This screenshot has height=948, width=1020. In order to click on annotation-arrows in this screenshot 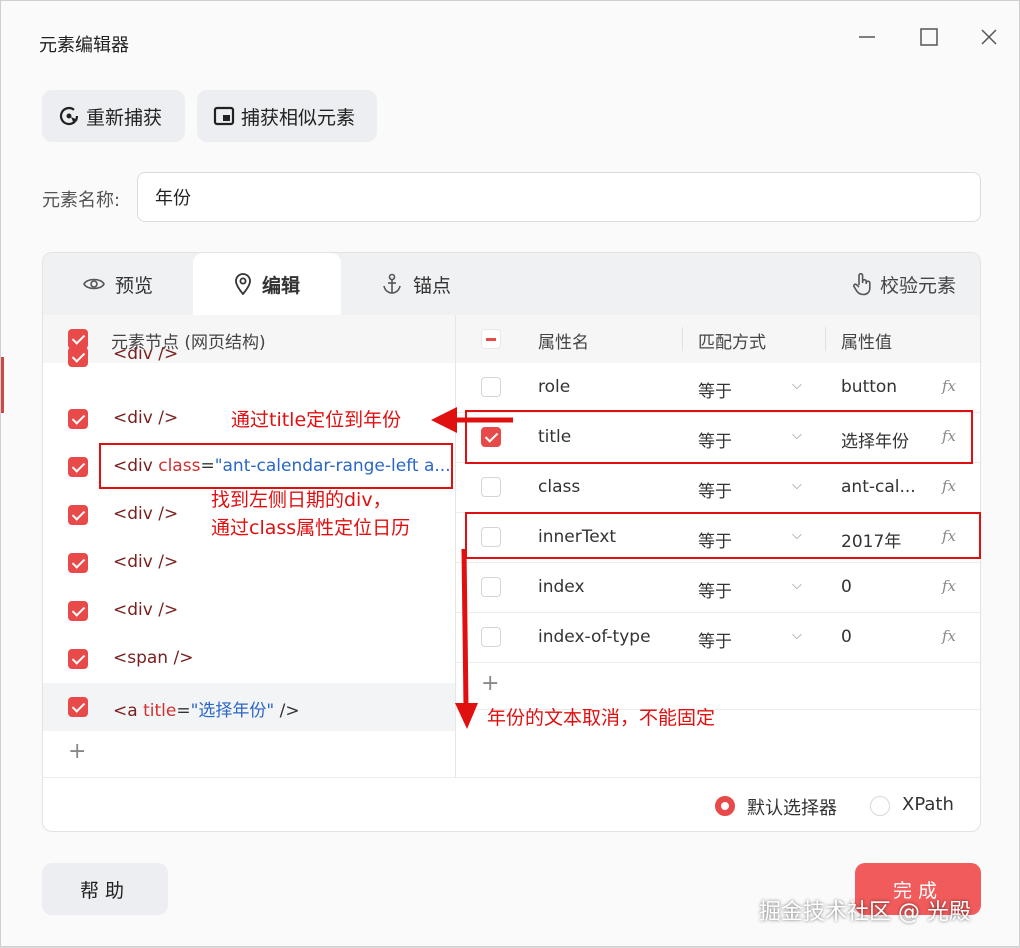, I will do `click(472, 568)`.